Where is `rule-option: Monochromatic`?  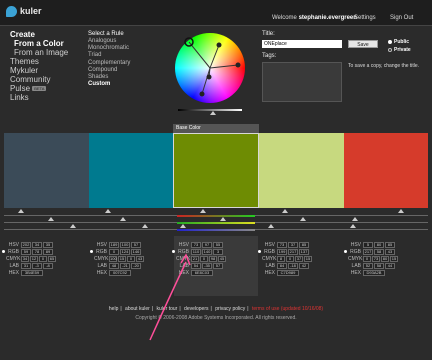 rule-option: Monochromatic is located at coordinates (120, 48).